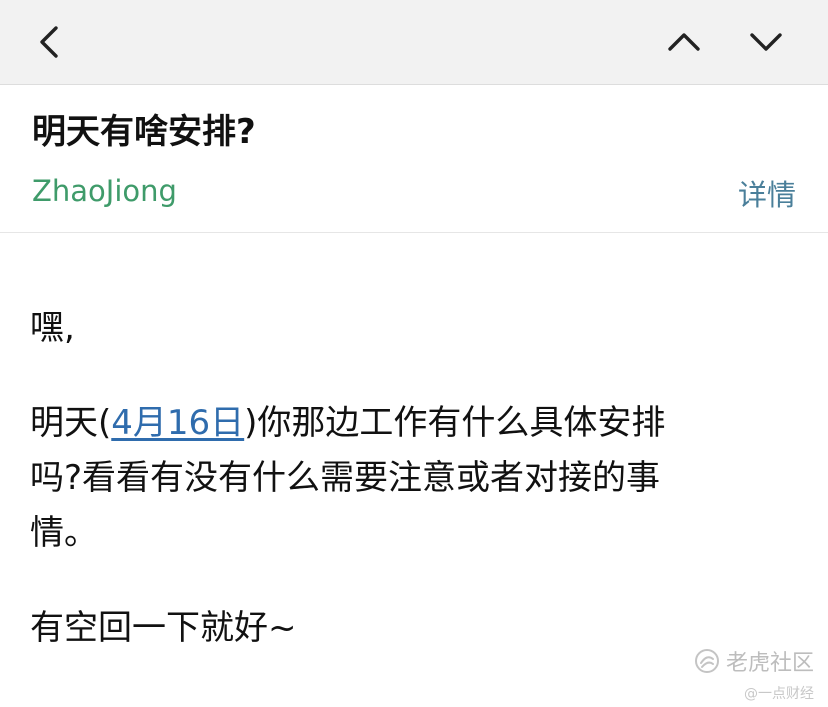 This screenshot has height=707, width=828. I want to click on watermark: 老虎社区 @一点财经, so click(754, 674).